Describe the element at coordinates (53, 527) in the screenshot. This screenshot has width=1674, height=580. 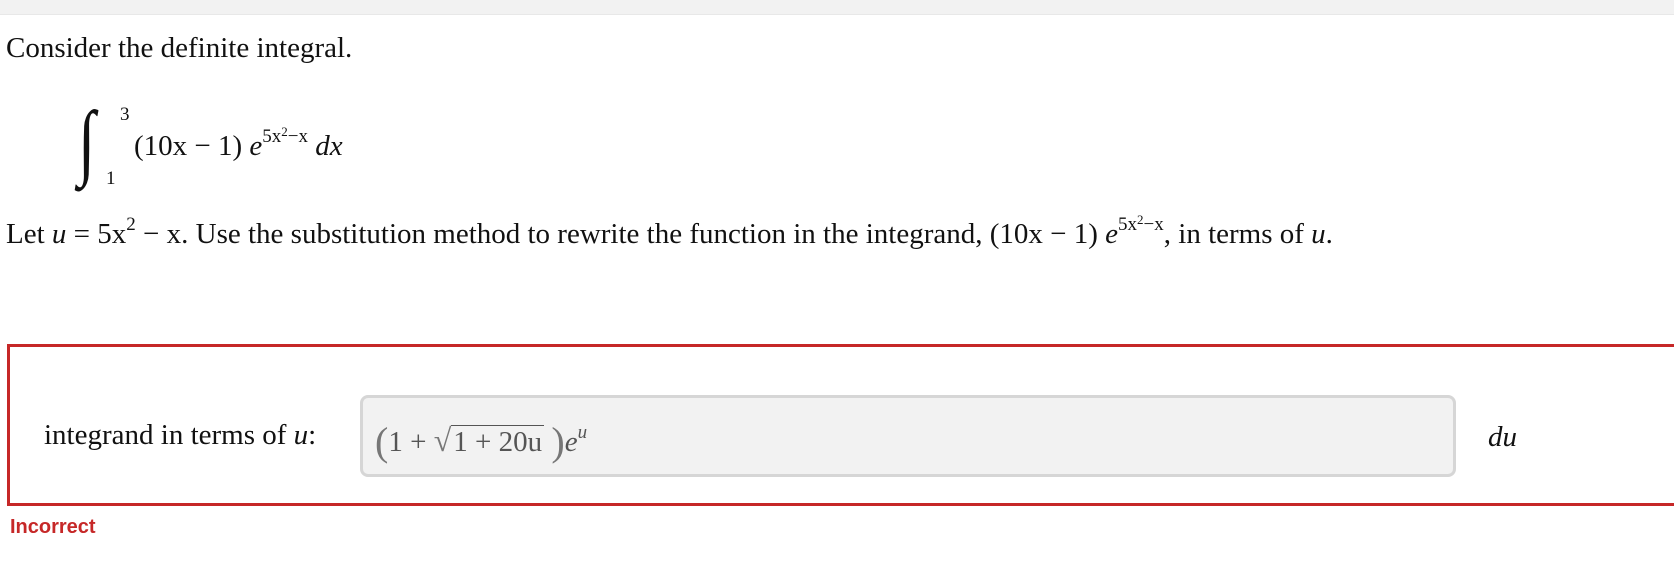
I see `status-message: Incorrect` at that location.